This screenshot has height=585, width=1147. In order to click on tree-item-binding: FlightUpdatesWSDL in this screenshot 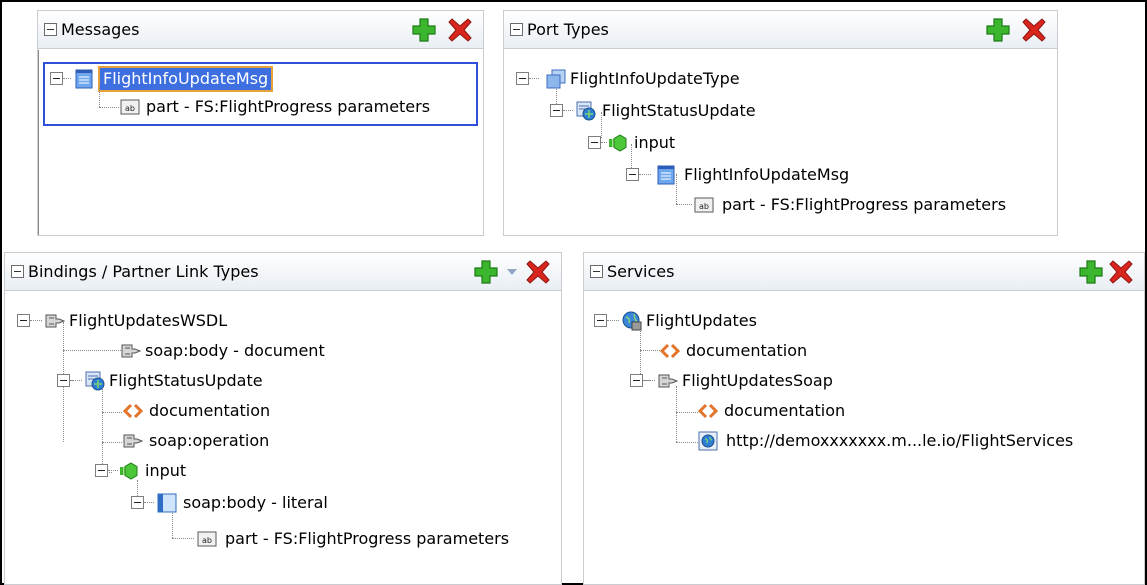, I will do `click(275, 321)`.